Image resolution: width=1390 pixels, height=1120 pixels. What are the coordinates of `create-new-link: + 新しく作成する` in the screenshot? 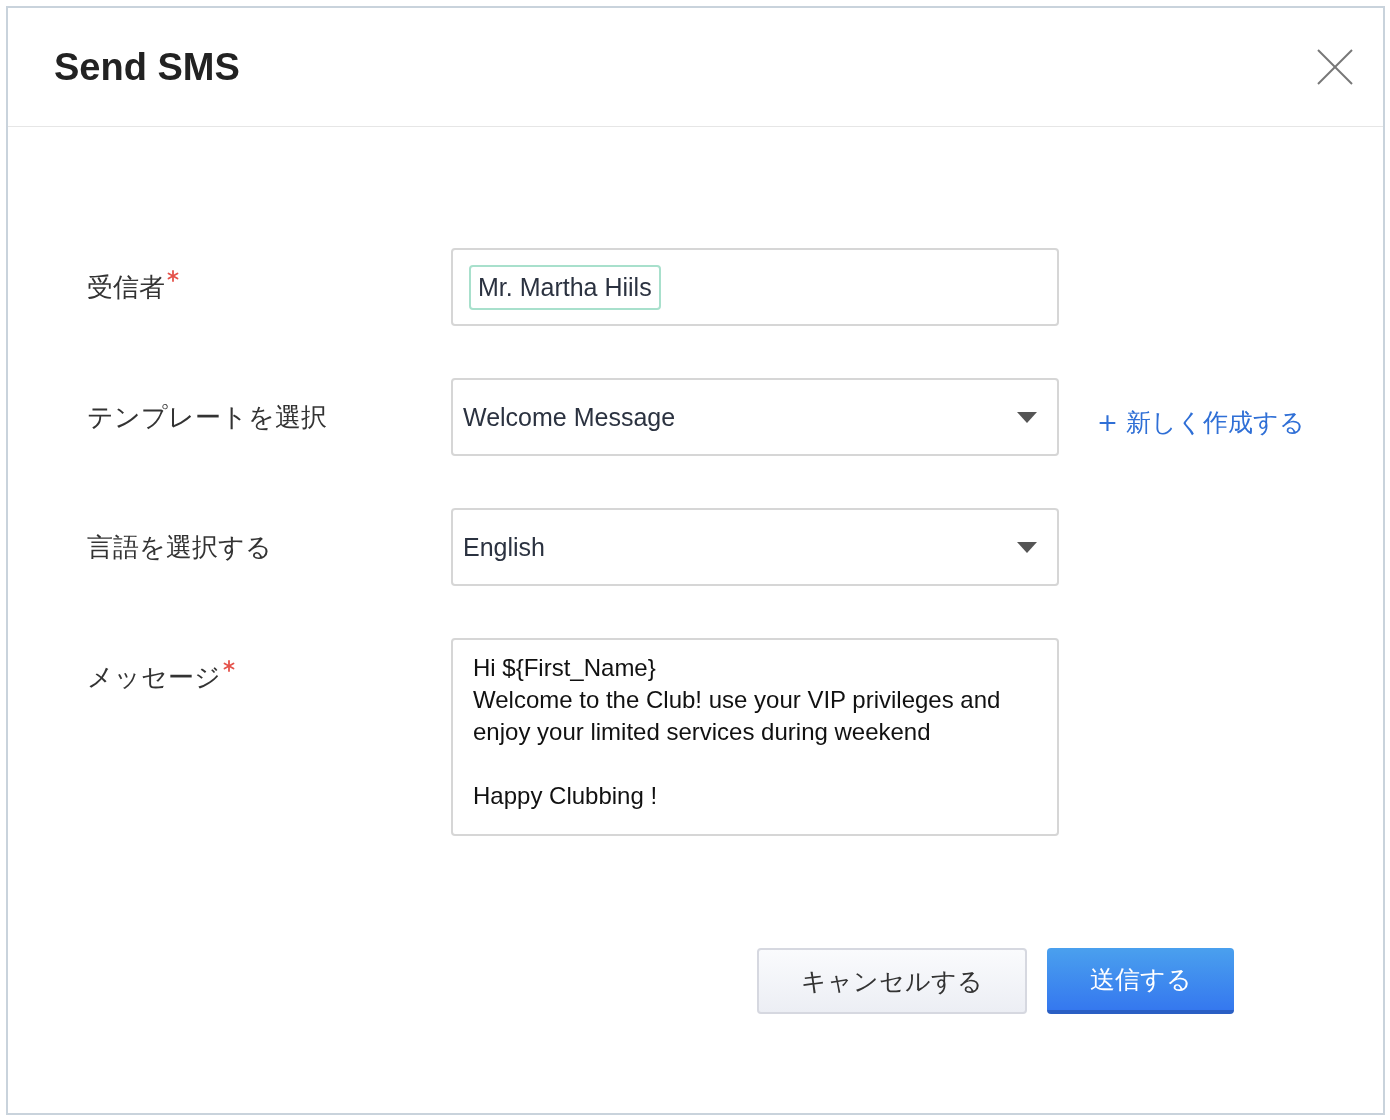 It's located at (1201, 417).